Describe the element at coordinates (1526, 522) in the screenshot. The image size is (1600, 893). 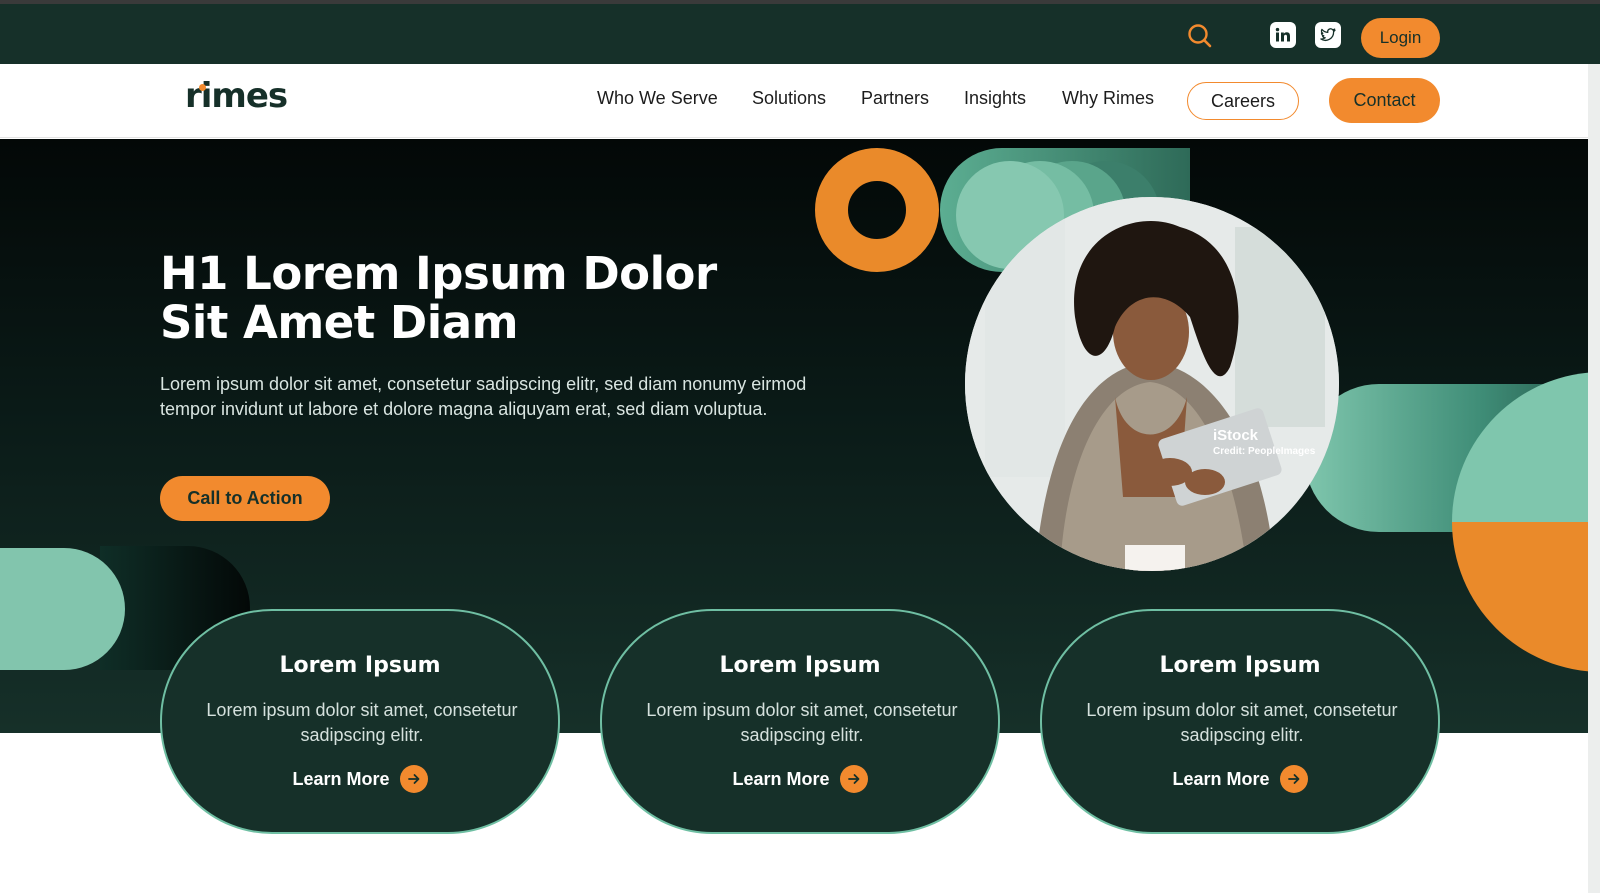
I see `decorative-split-circle` at that location.